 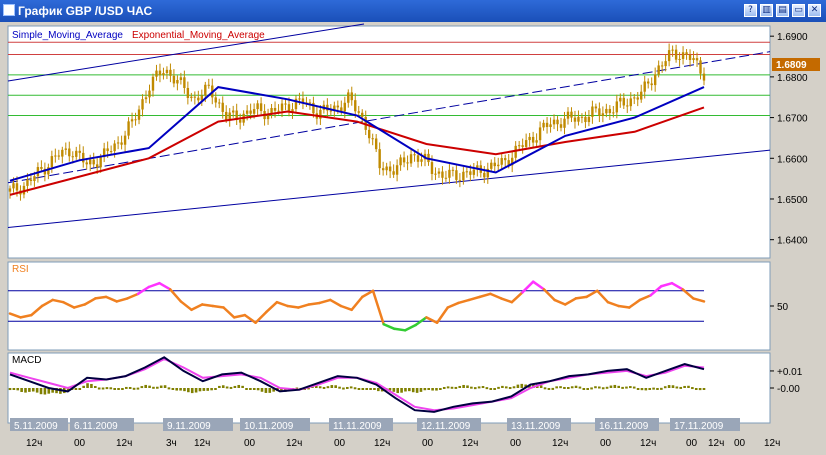 I want to click on tile-button: ▥, so click(x=766, y=10).